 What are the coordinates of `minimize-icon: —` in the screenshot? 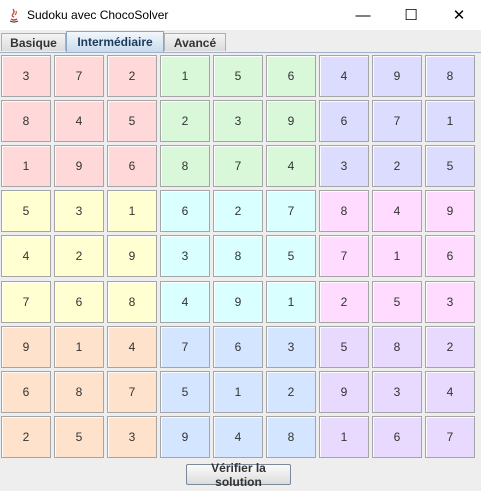 It's located at (363, 15).